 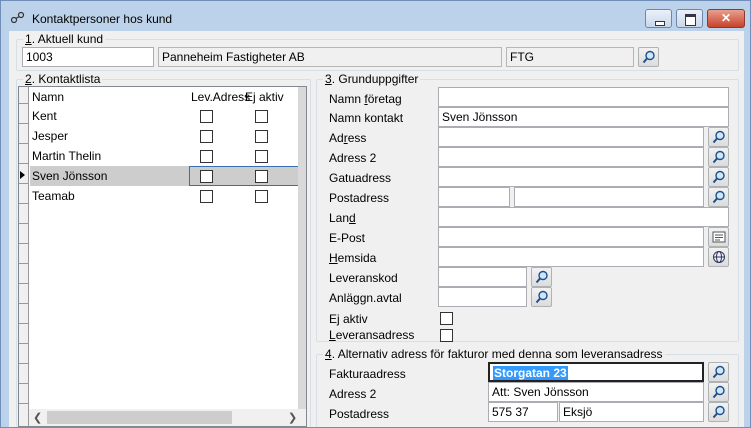 What do you see at coordinates (67, 156) in the screenshot?
I see `contact-name: Martin Thelin` at bounding box center [67, 156].